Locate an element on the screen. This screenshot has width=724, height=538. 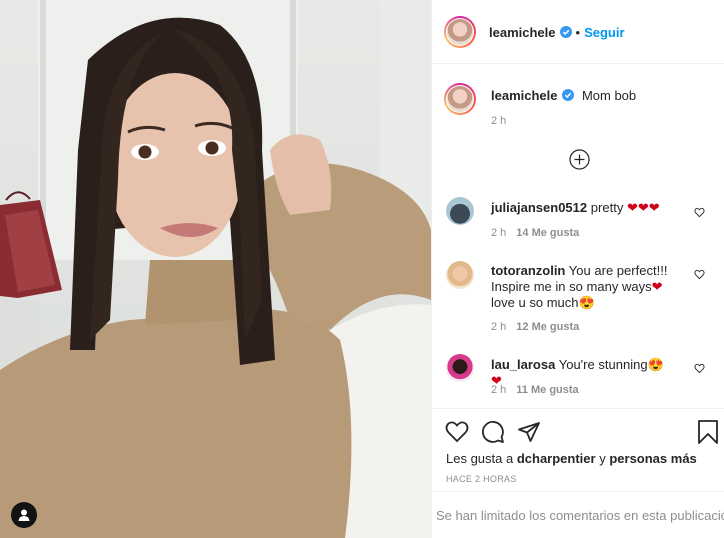
post-header: leamichele • Seguir is located at coordinates (578, 32).